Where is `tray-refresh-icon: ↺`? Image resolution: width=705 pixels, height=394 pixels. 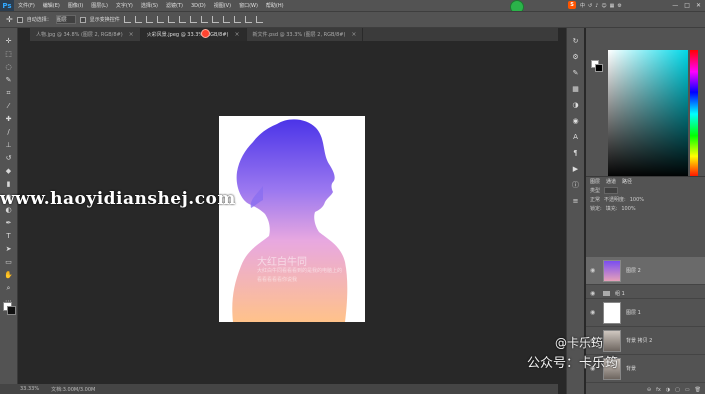
tray-refresh-icon: ↺ is located at coordinates (590, 6).